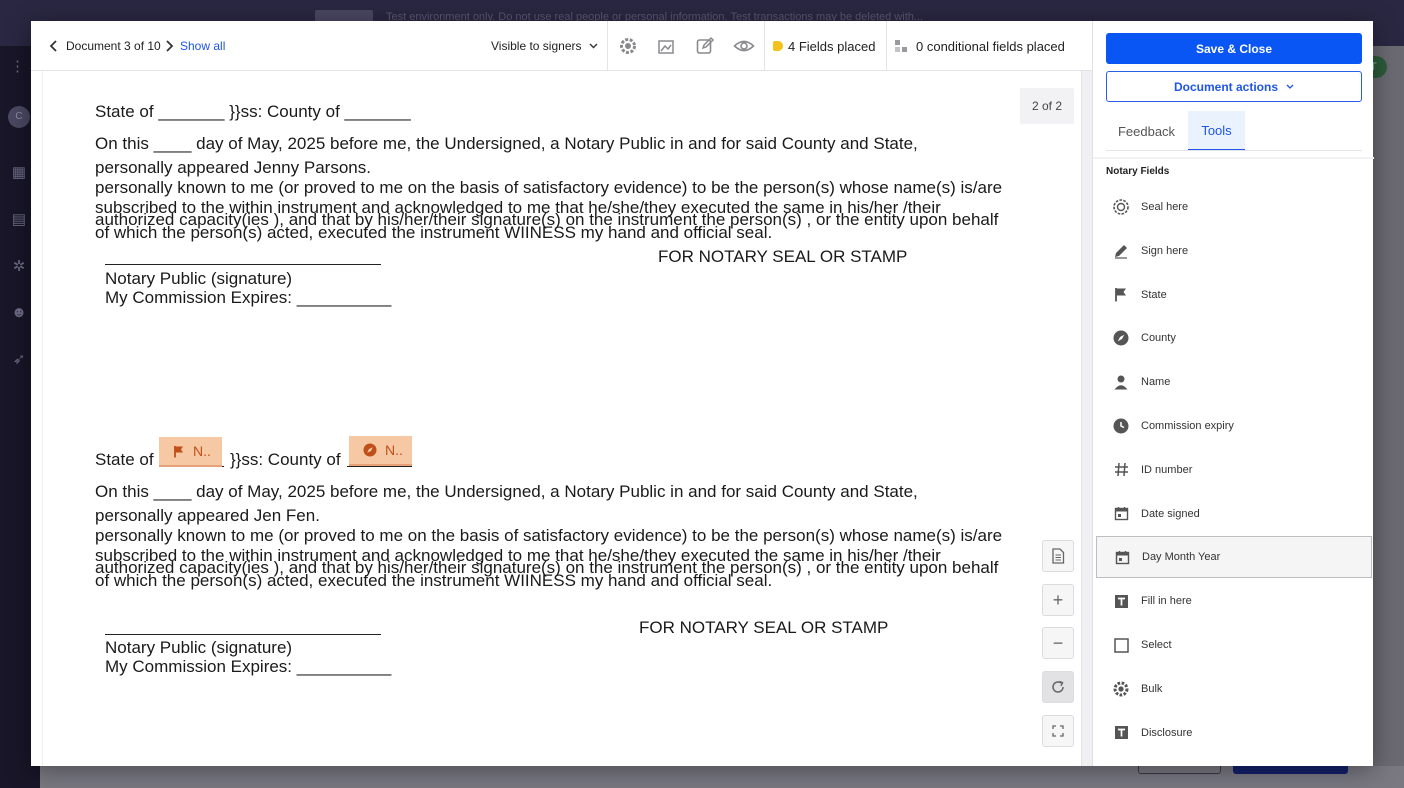 The image size is (1404, 788). Describe the element at coordinates (901, 46) in the screenshot. I see `conditional-tree-icon` at that location.